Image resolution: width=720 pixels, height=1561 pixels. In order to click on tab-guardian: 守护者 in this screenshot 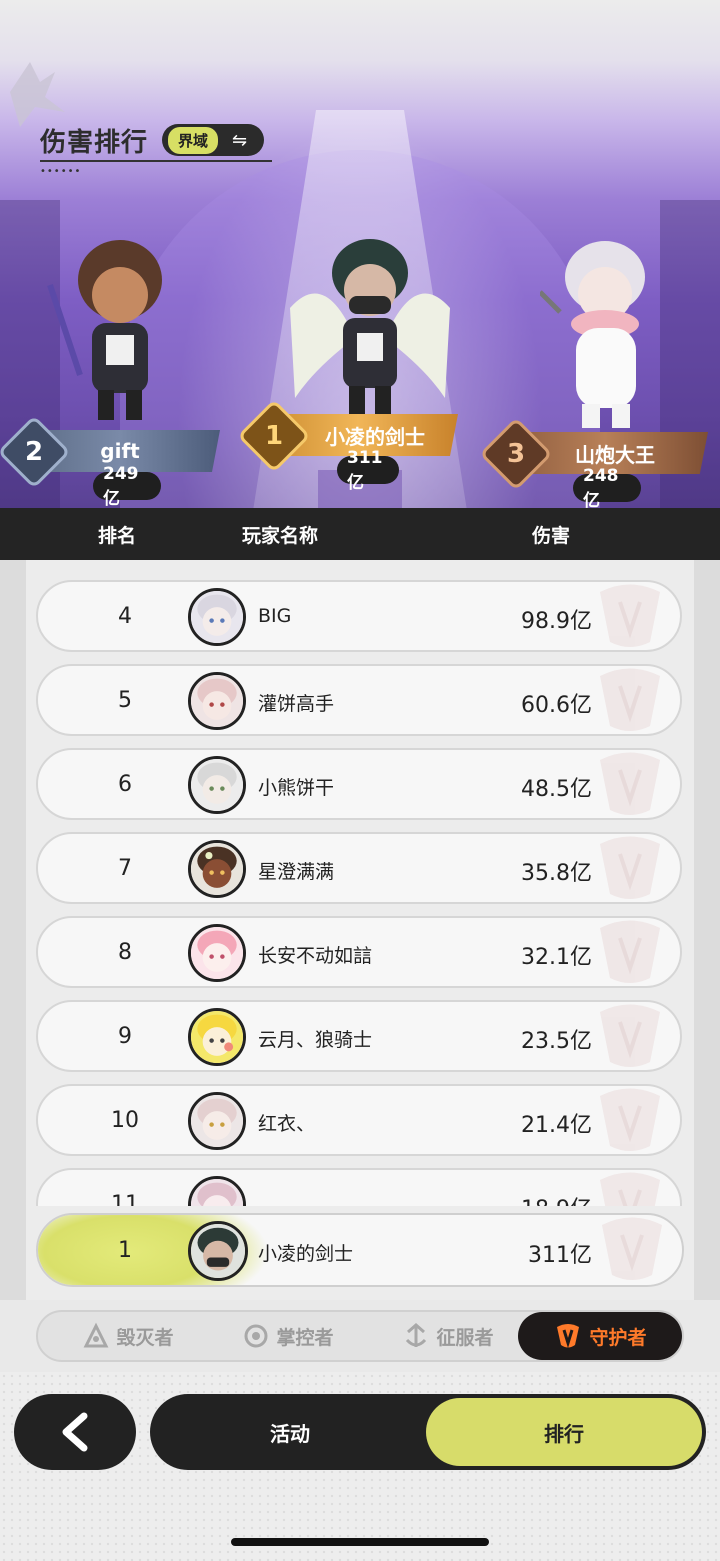, I will do `click(600, 1336)`.